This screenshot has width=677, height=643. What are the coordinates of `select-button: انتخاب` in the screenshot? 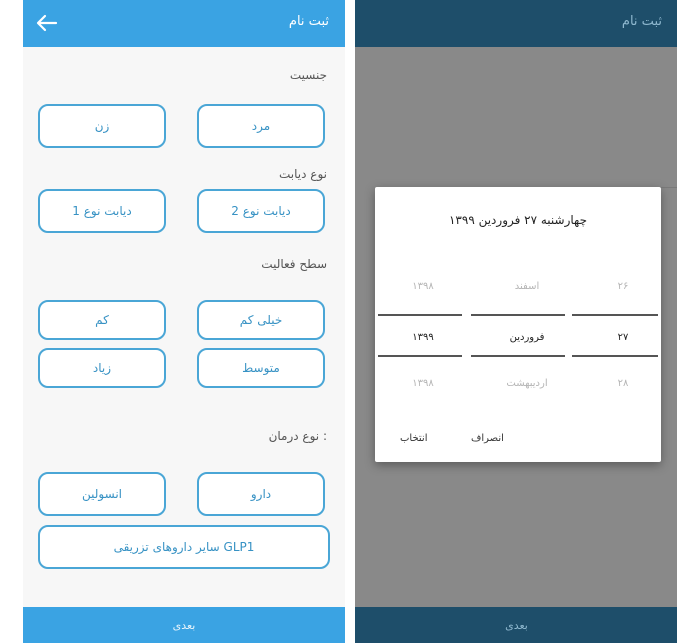 It's located at (414, 438).